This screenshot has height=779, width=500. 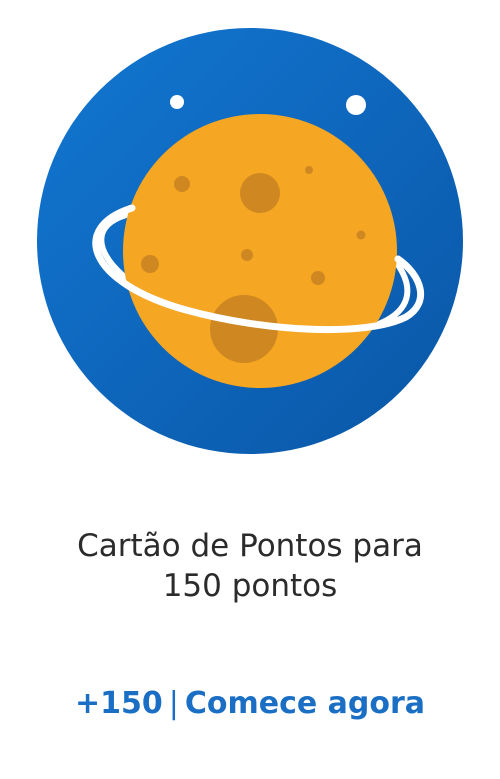 What do you see at coordinates (177, 102) in the screenshot?
I see `star-small` at bounding box center [177, 102].